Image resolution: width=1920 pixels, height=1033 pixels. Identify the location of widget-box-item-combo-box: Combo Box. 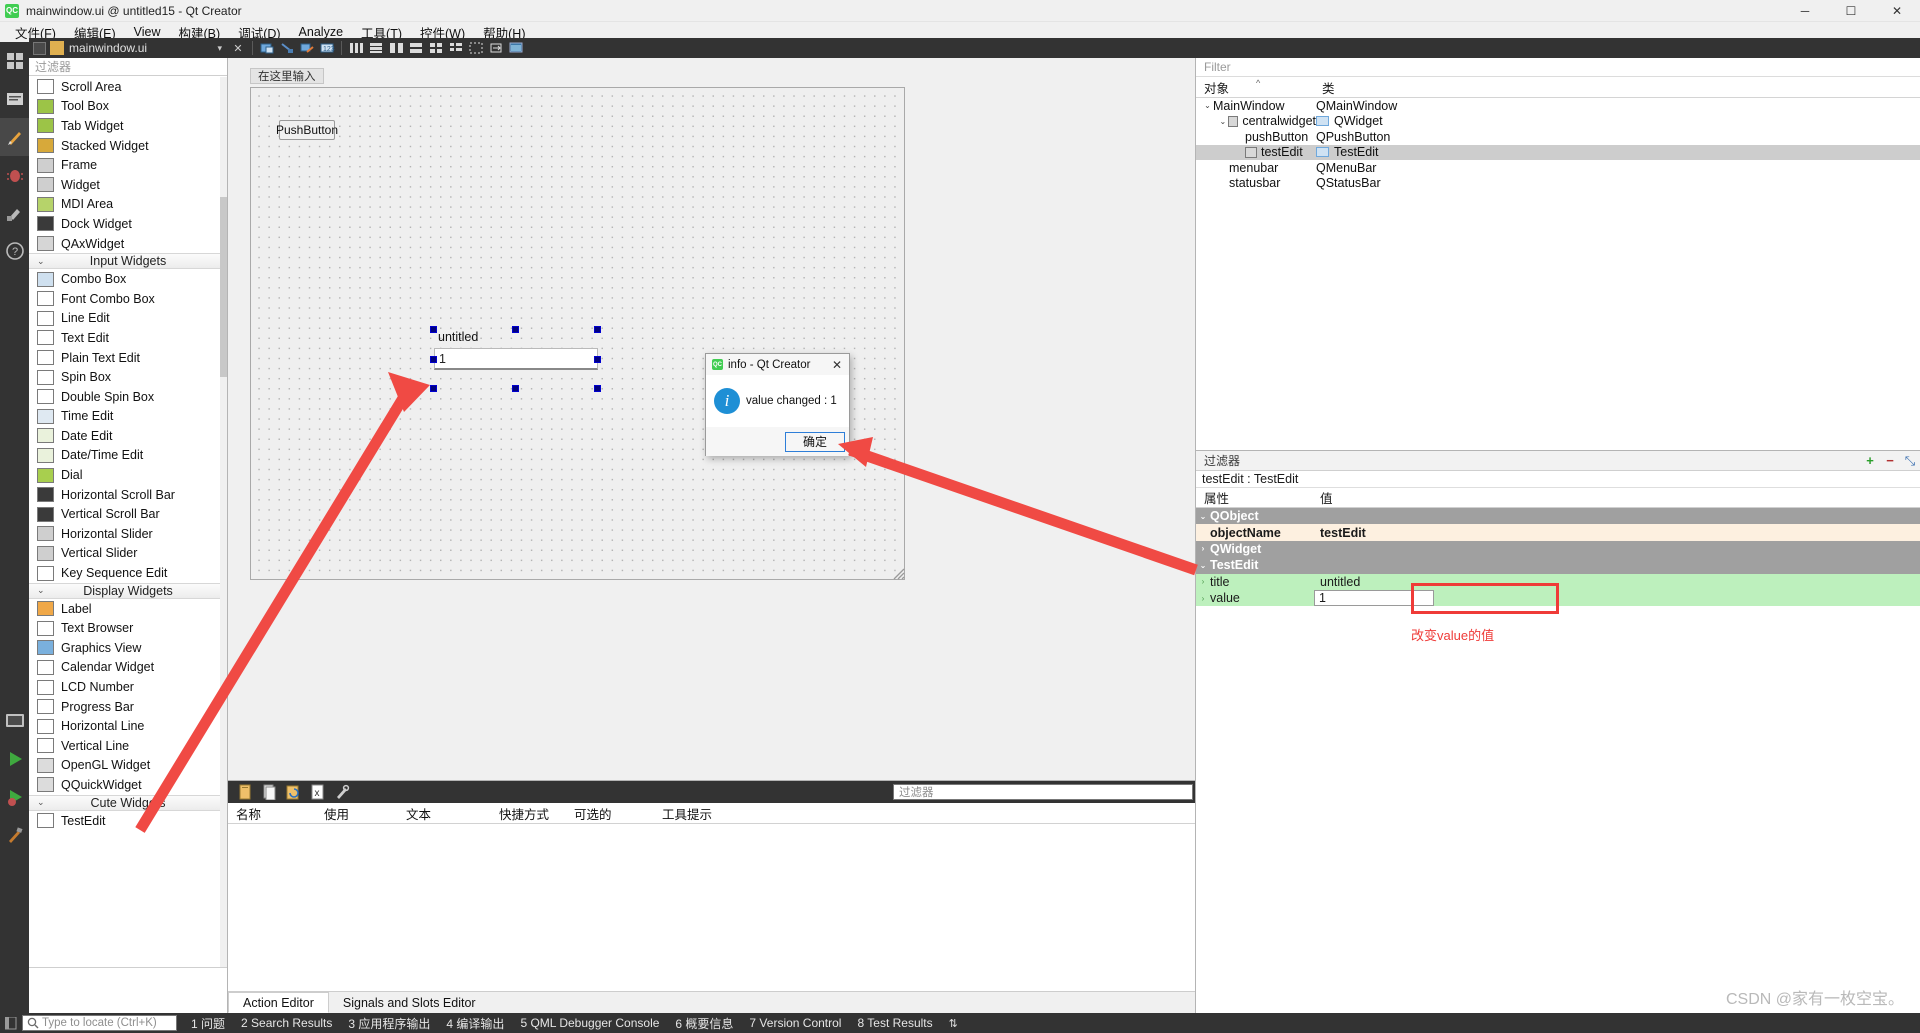
(128, 279).